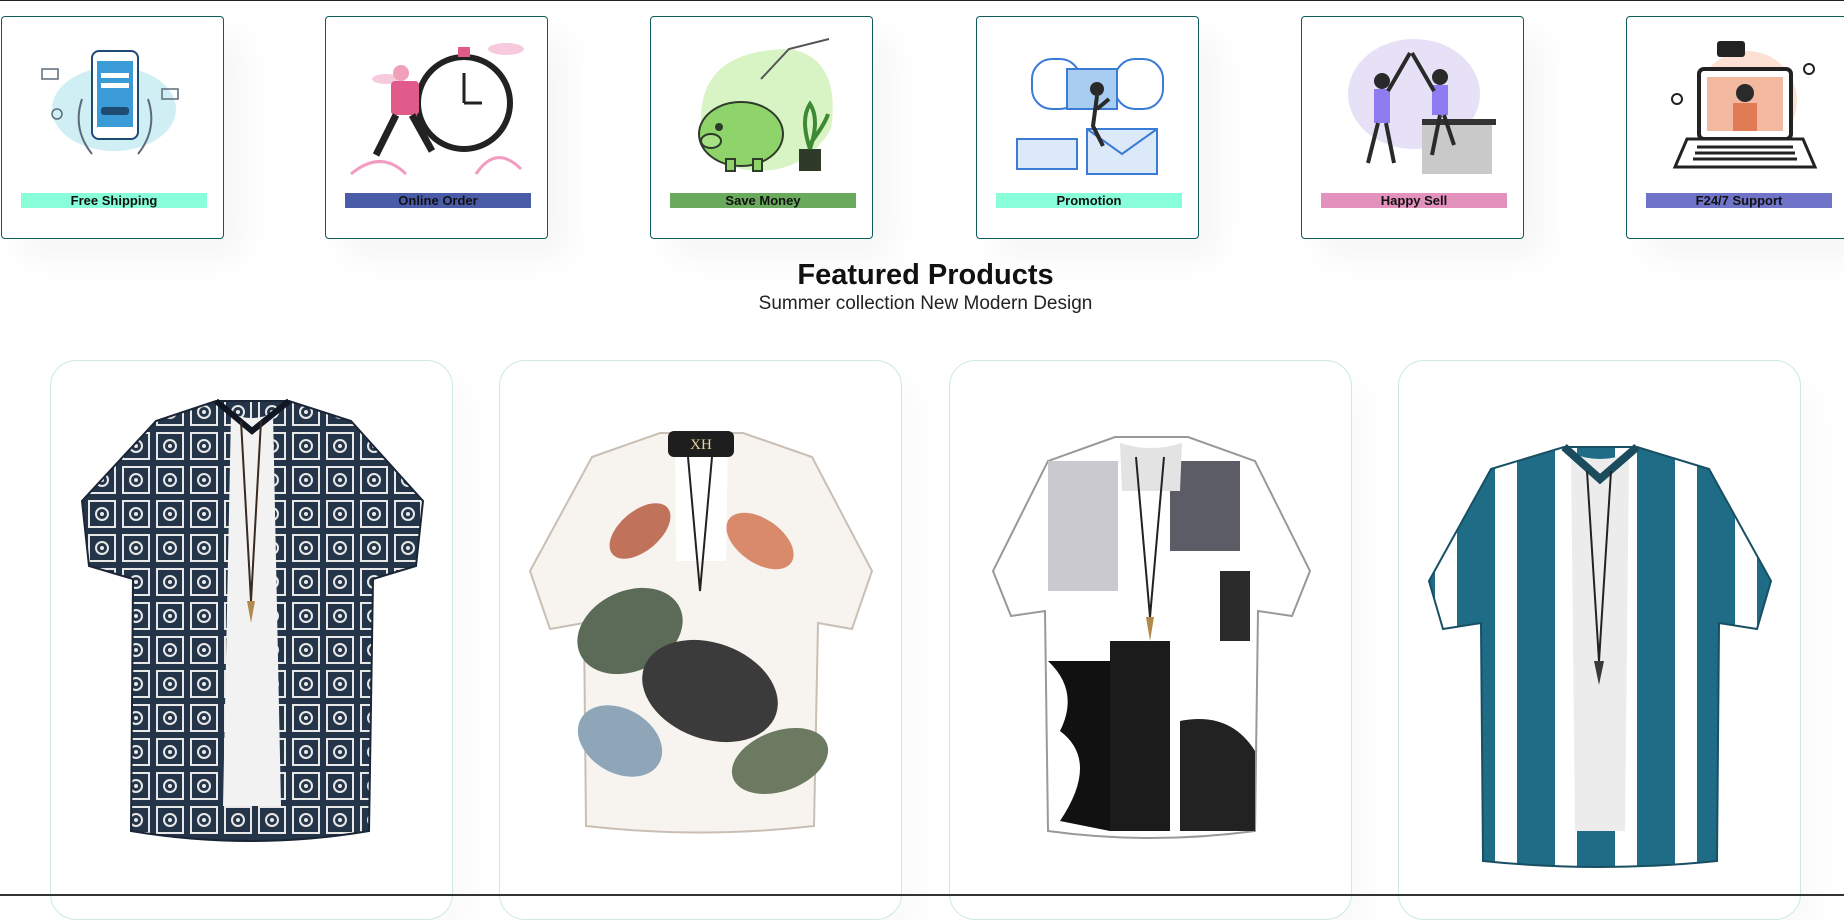  I want to click on product-card: XH, so click(700, 640).